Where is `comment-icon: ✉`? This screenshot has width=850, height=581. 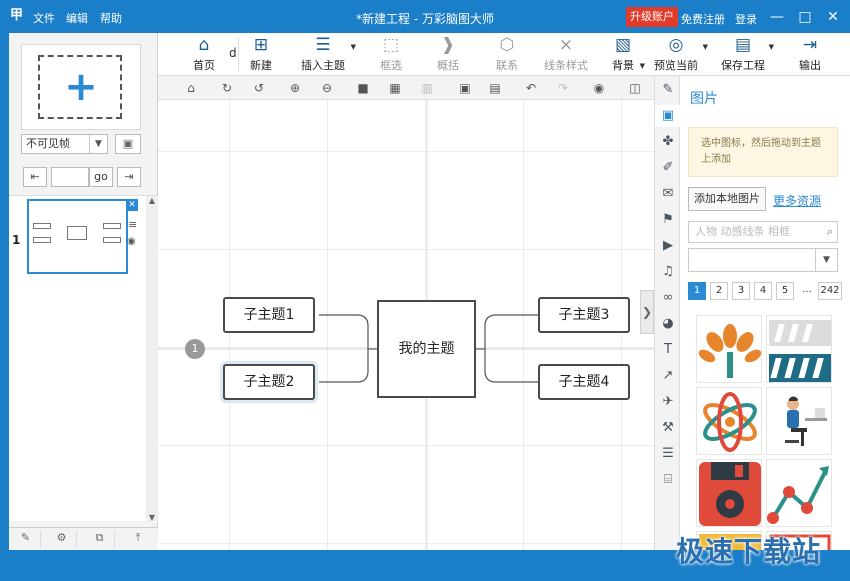
comment-icon: ✉ is located at coordinates (668, 194).